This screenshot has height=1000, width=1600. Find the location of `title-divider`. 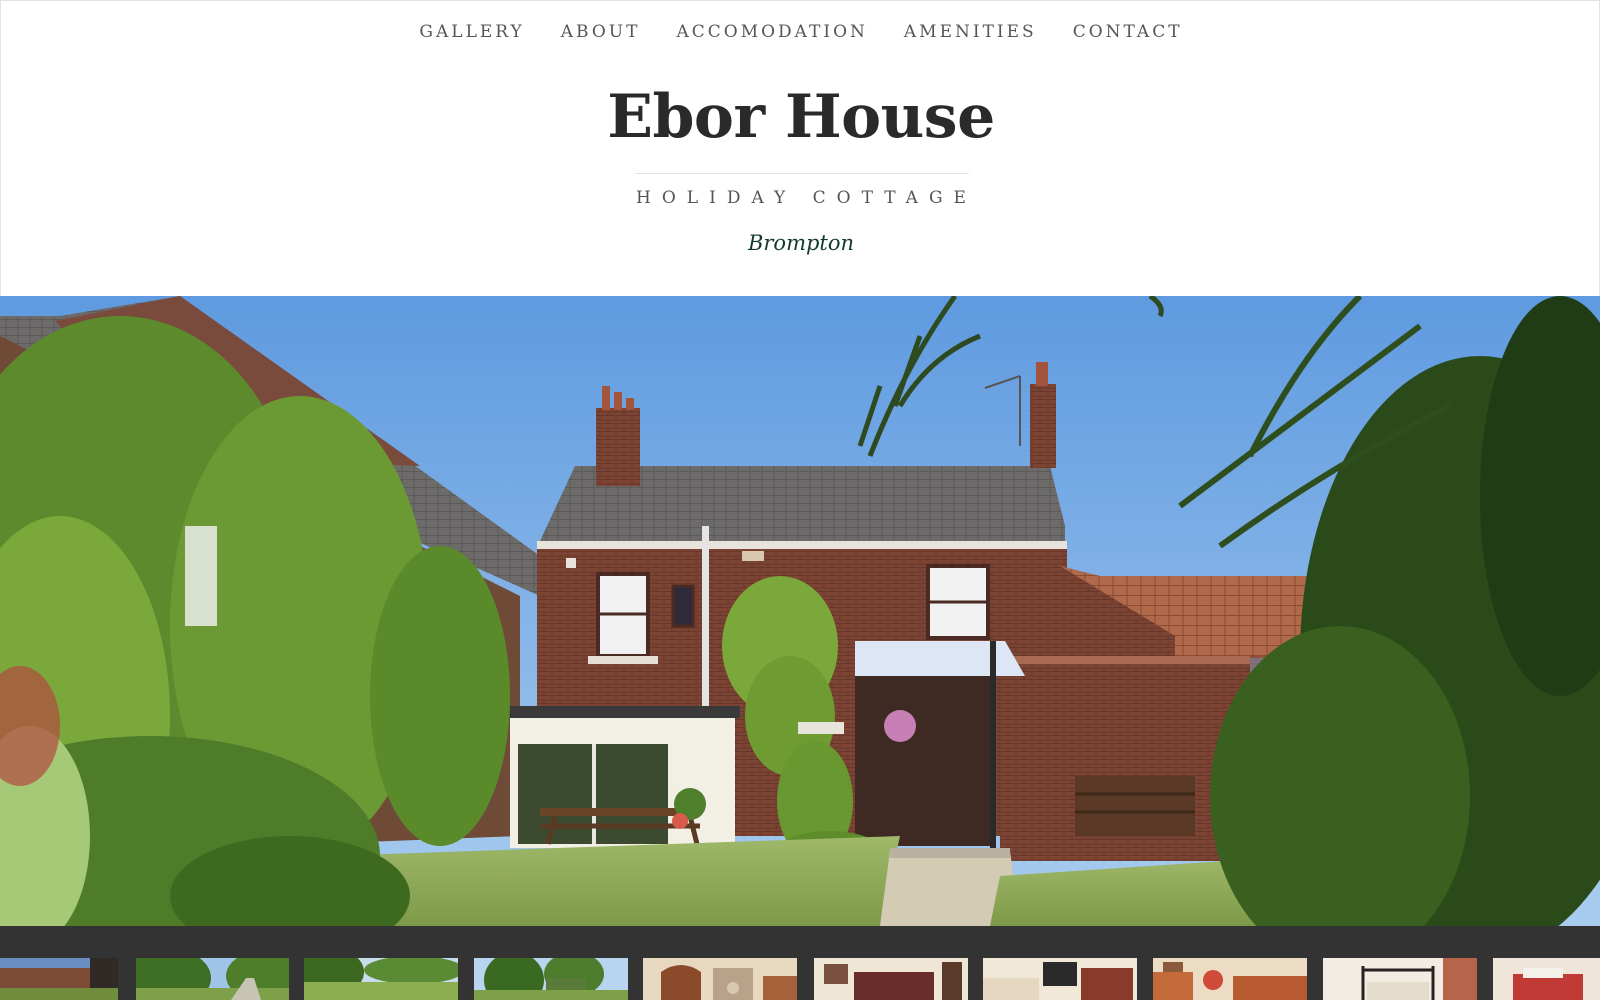

title-divider is located at coordinates (802, 173).